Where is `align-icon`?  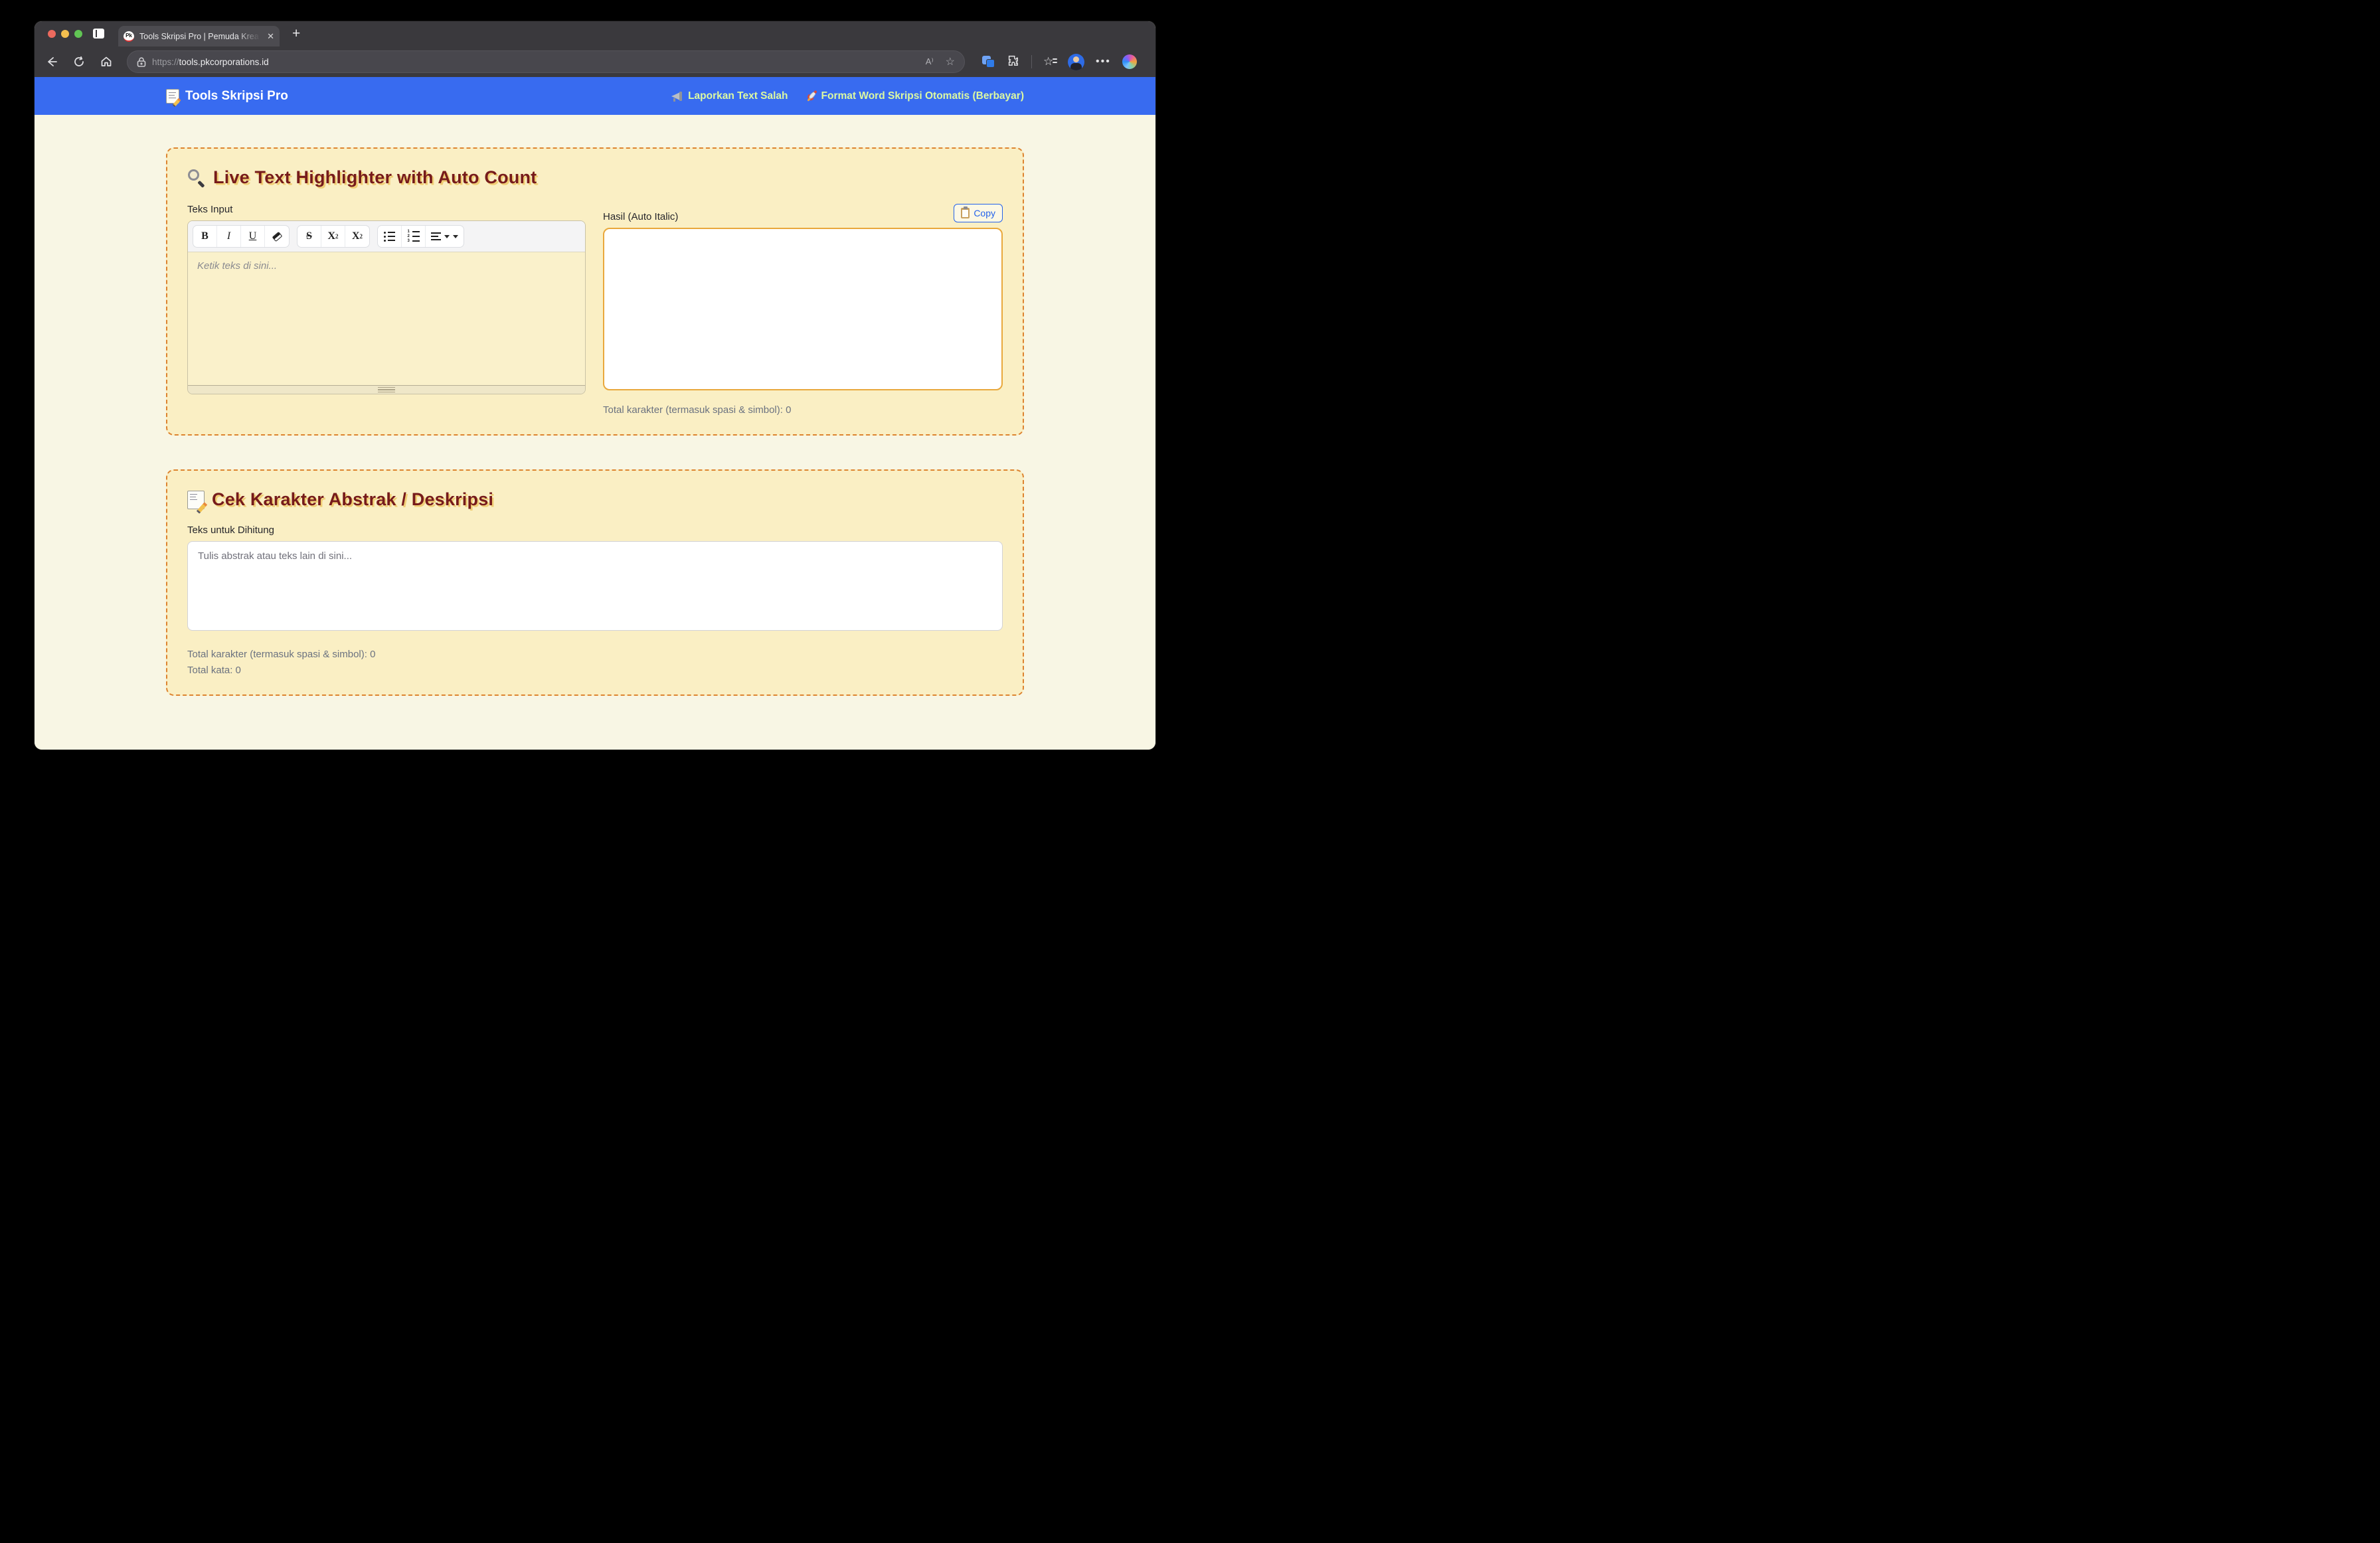 align-icon is located at coordinates (436, 236).